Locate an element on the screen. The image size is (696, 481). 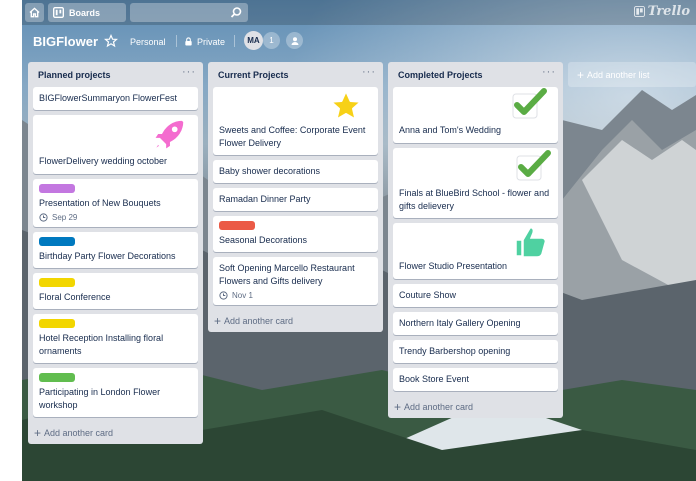
board-title: BIGFlower is located at coordinates (65, 41).